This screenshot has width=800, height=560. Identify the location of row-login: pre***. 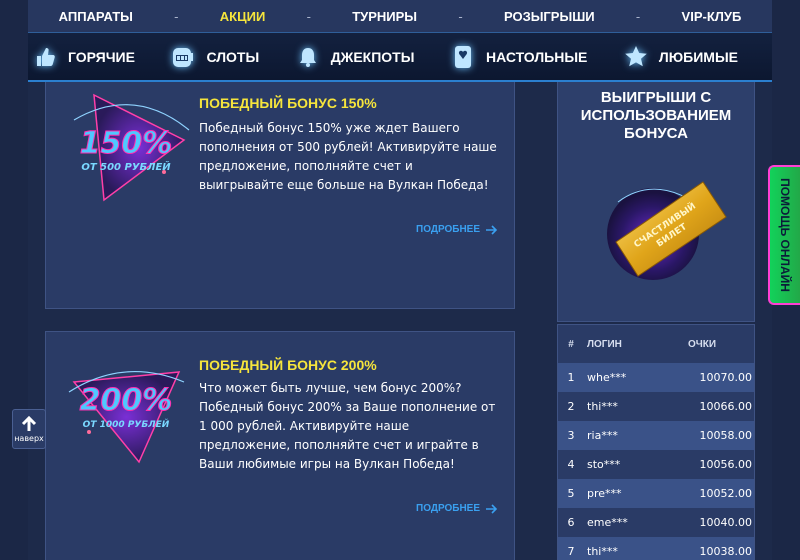
(604, 493).